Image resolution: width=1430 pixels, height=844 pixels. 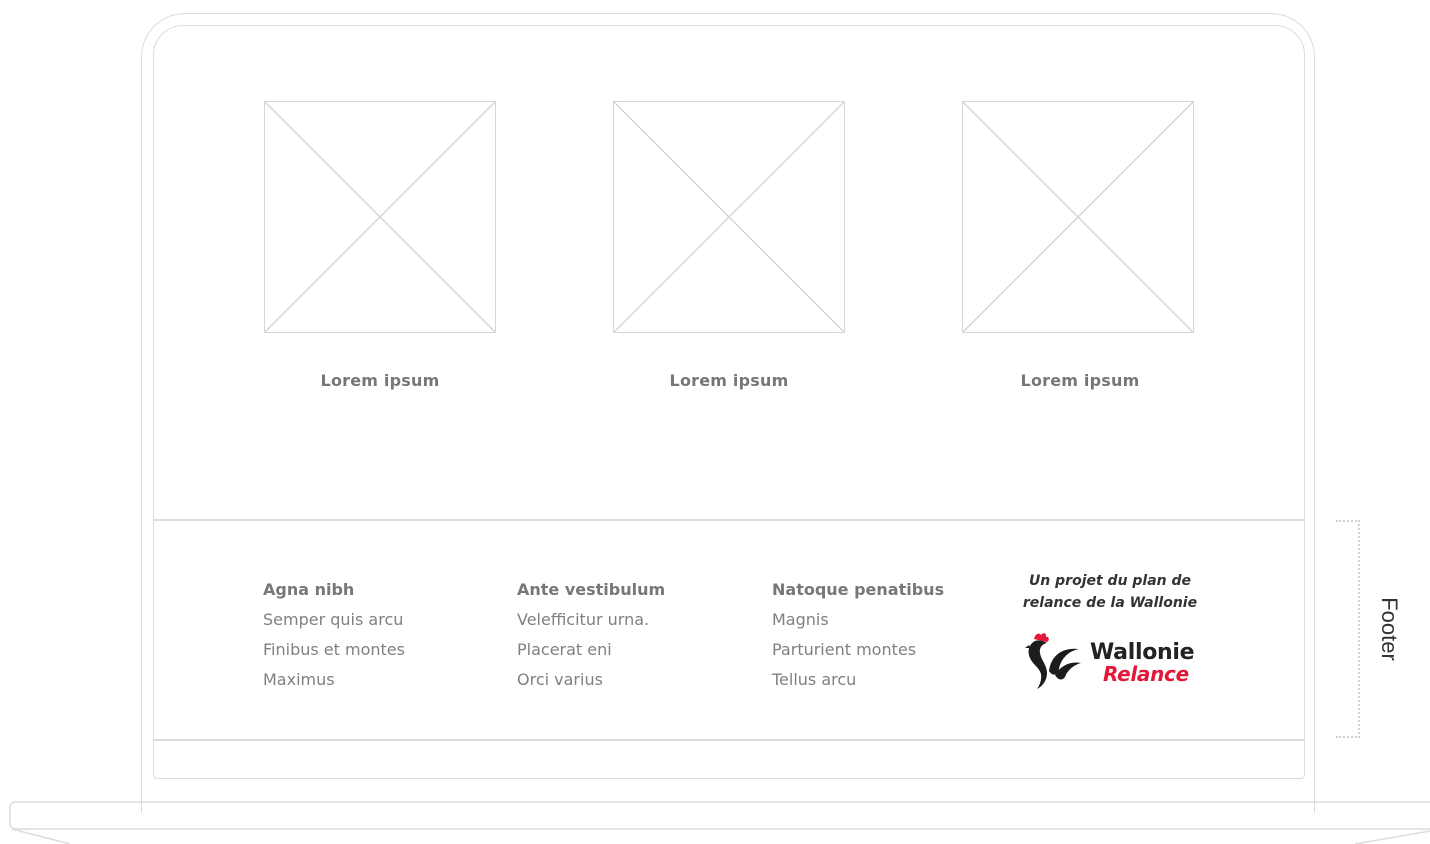 I want to click on rooster-icon, so click(x=1054, y=661).